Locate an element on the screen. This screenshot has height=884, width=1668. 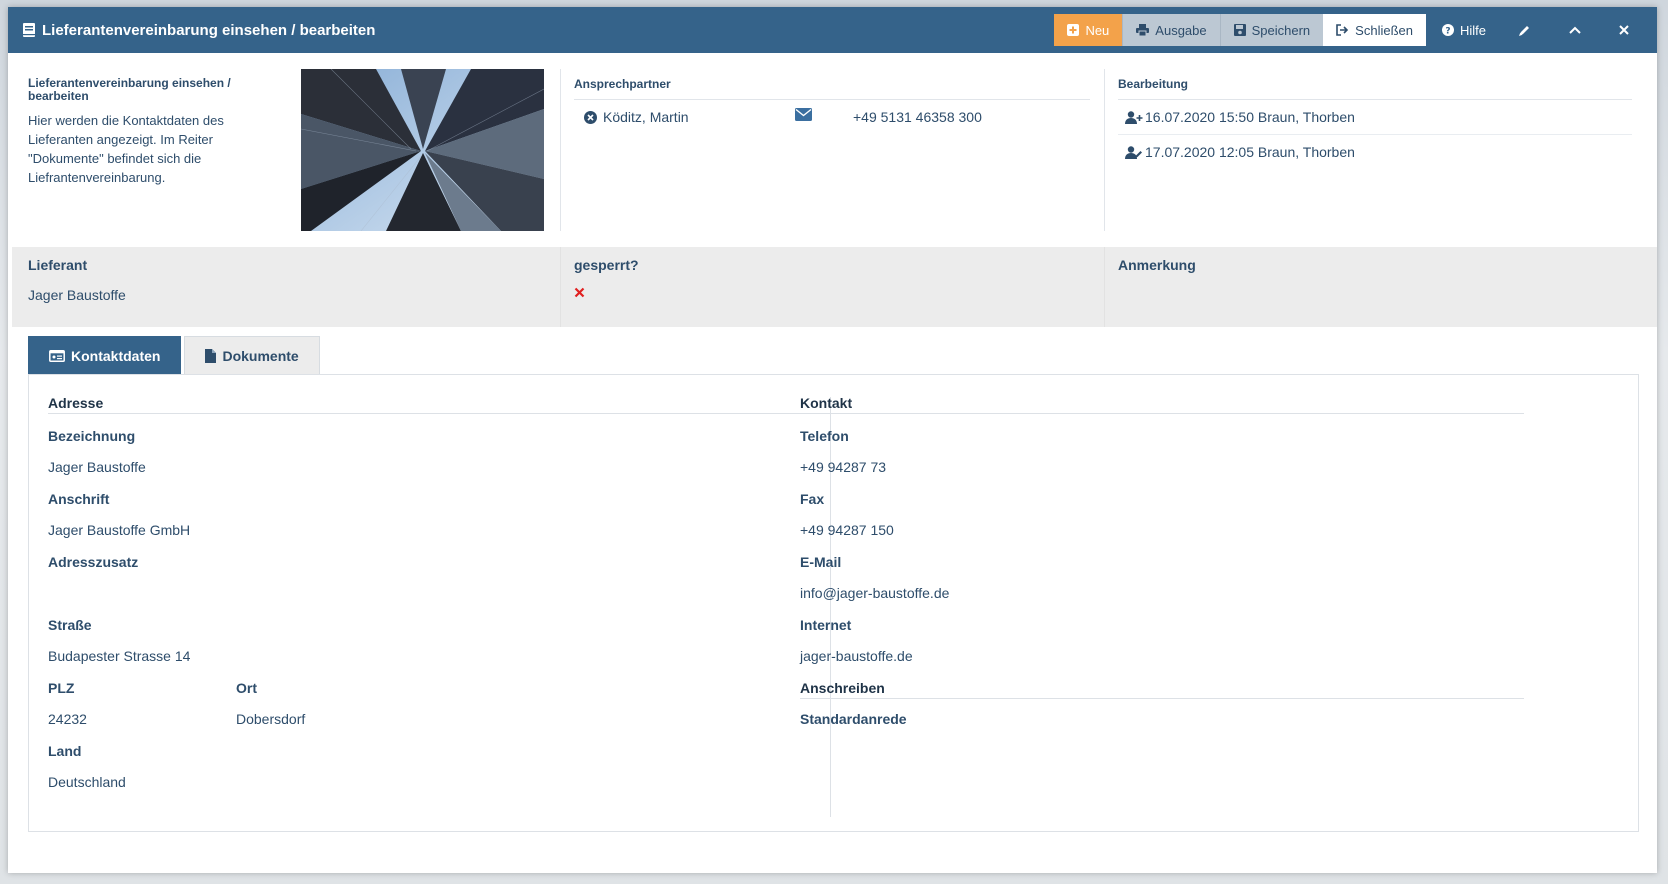
edited-info: 17.07.2020 12:05 Braun, Thorben is located at coordinates (1250, 152).